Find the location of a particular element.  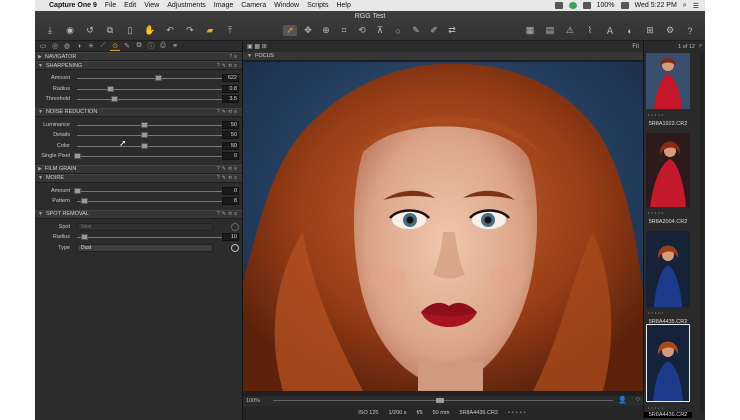

brush-icon: ✎ is located at coordinates (416, 30).